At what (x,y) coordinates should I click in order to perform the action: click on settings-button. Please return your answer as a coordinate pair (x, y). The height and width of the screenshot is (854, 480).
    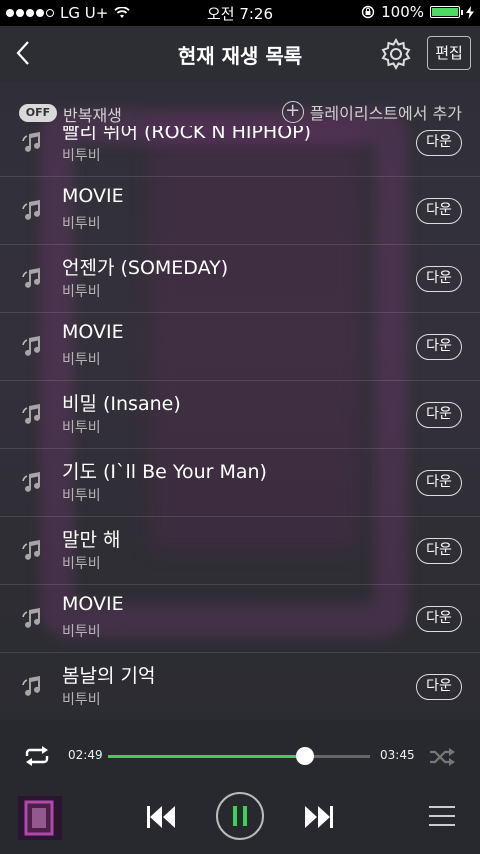
    Looking at the image, I should click on (396, 54).